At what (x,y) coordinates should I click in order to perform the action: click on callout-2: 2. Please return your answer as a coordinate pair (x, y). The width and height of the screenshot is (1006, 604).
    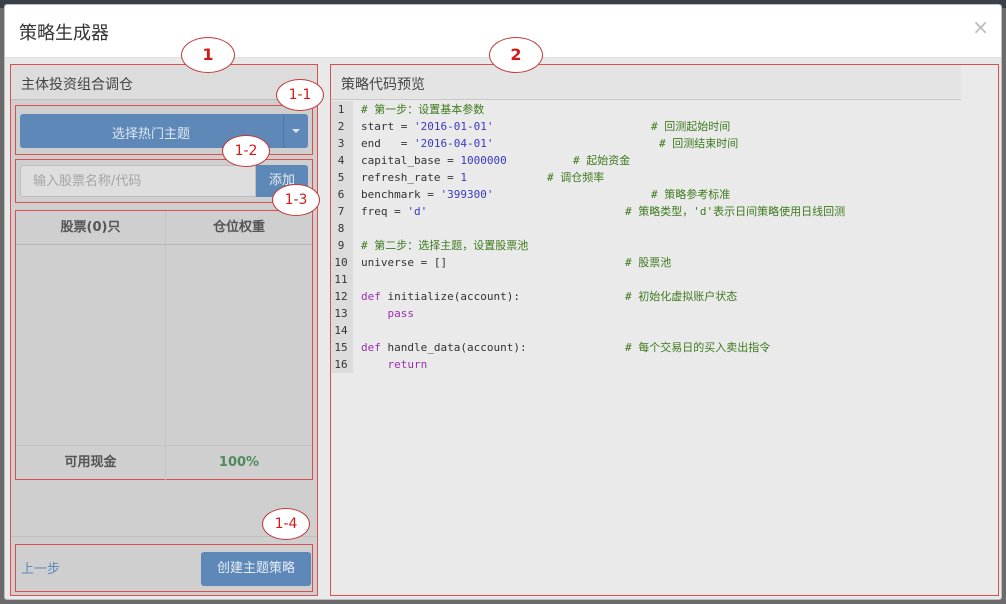
    Looking at the image, I should click on (516, 55).